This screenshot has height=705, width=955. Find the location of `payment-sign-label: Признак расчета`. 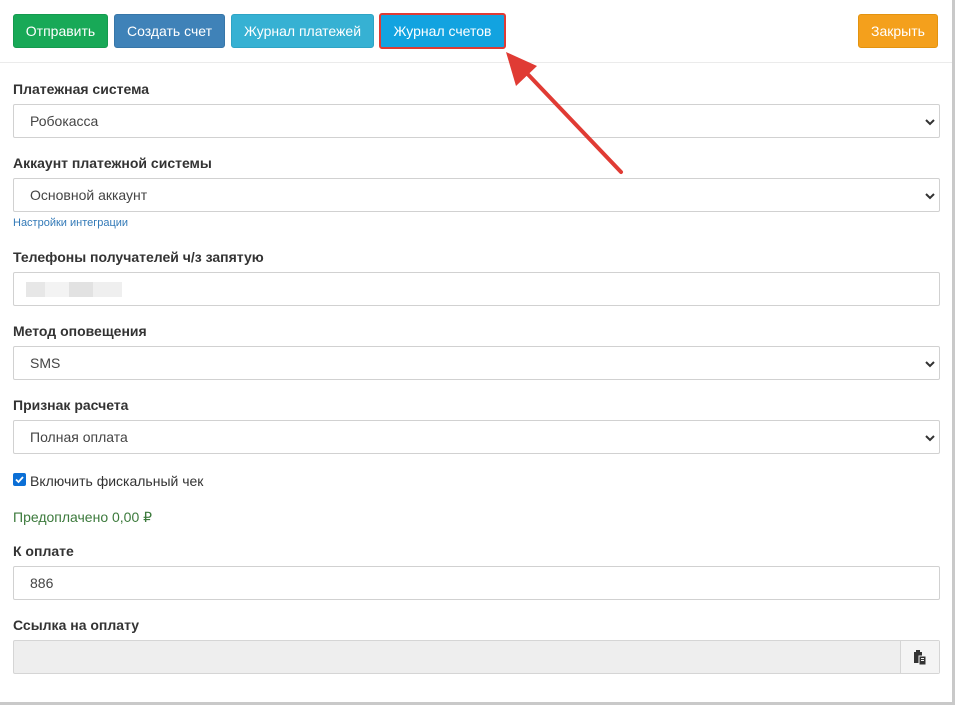

payment-sign-label: Признак расчета is located at coordinates (71, 405).